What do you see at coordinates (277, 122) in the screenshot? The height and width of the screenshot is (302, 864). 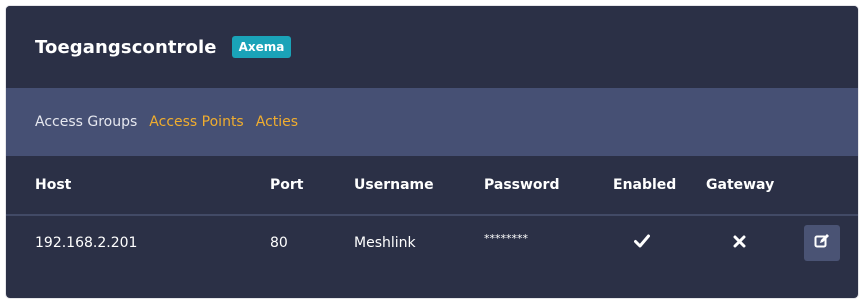 I see `tab-acties: Acties` at bounding box center [277, 122].